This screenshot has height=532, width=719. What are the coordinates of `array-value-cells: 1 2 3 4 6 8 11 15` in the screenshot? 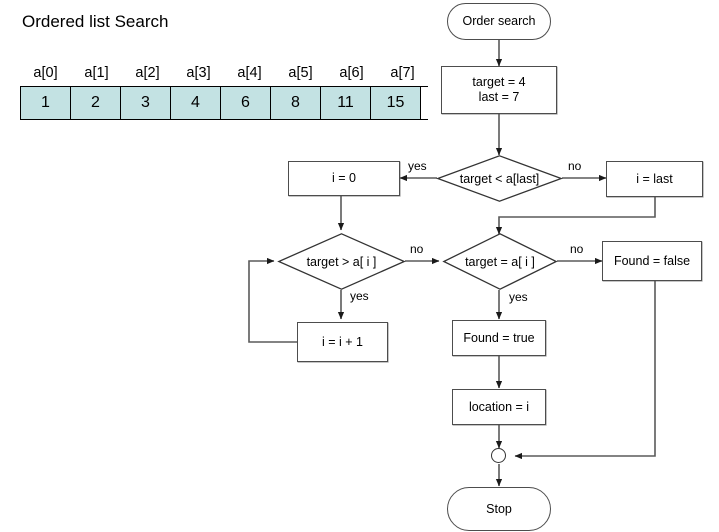 It's located at (224, 103).